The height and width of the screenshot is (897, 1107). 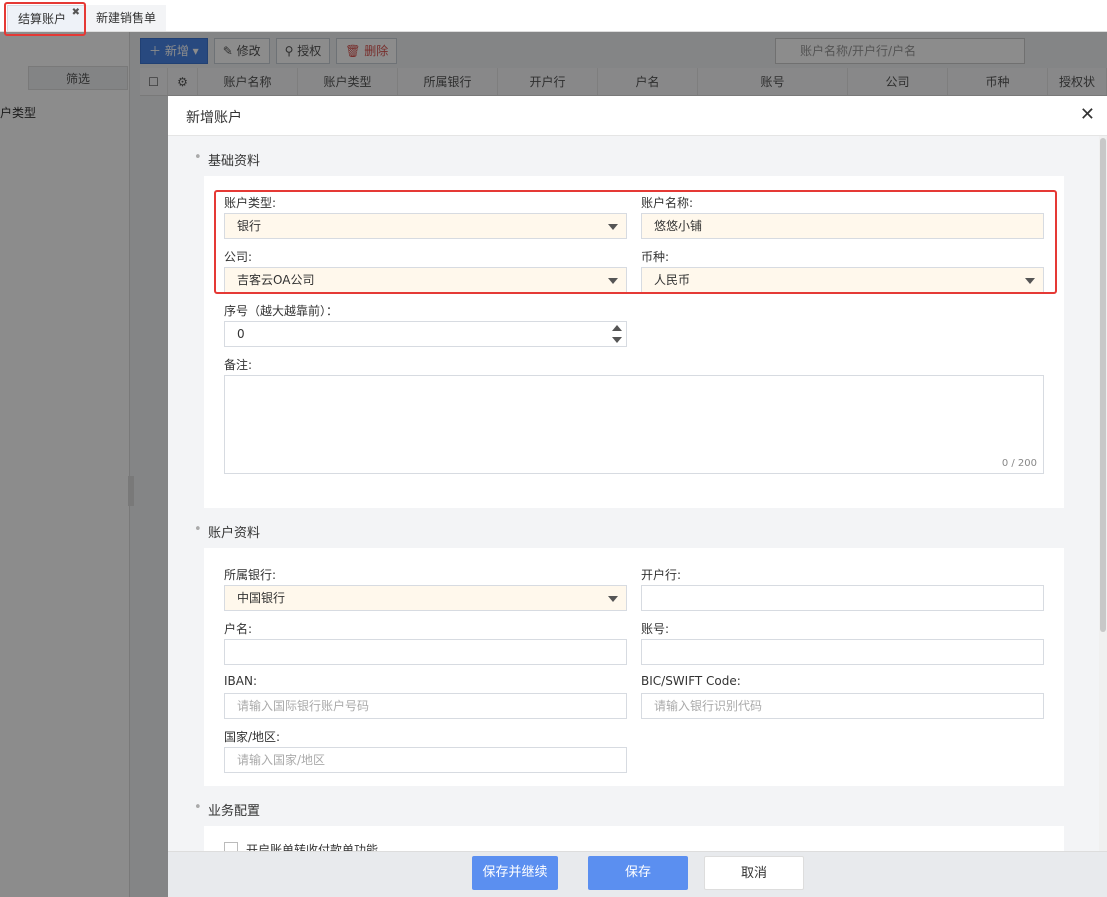 I want to click on section-basic-title: 基础资料, so click(x=227, y=159).